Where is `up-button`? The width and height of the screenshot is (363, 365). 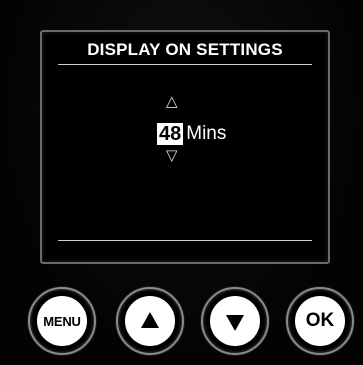 up-button is located at coordinates (150, 321).